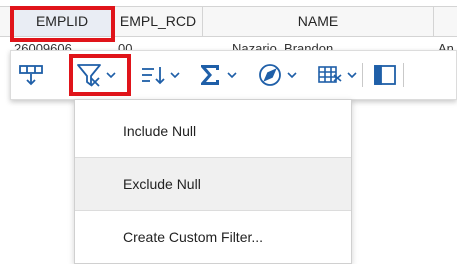  What do you see at coordinates (317, 21) in the screenshot?
I see `column-header-name: NAME` at bounding box center [317, 21].